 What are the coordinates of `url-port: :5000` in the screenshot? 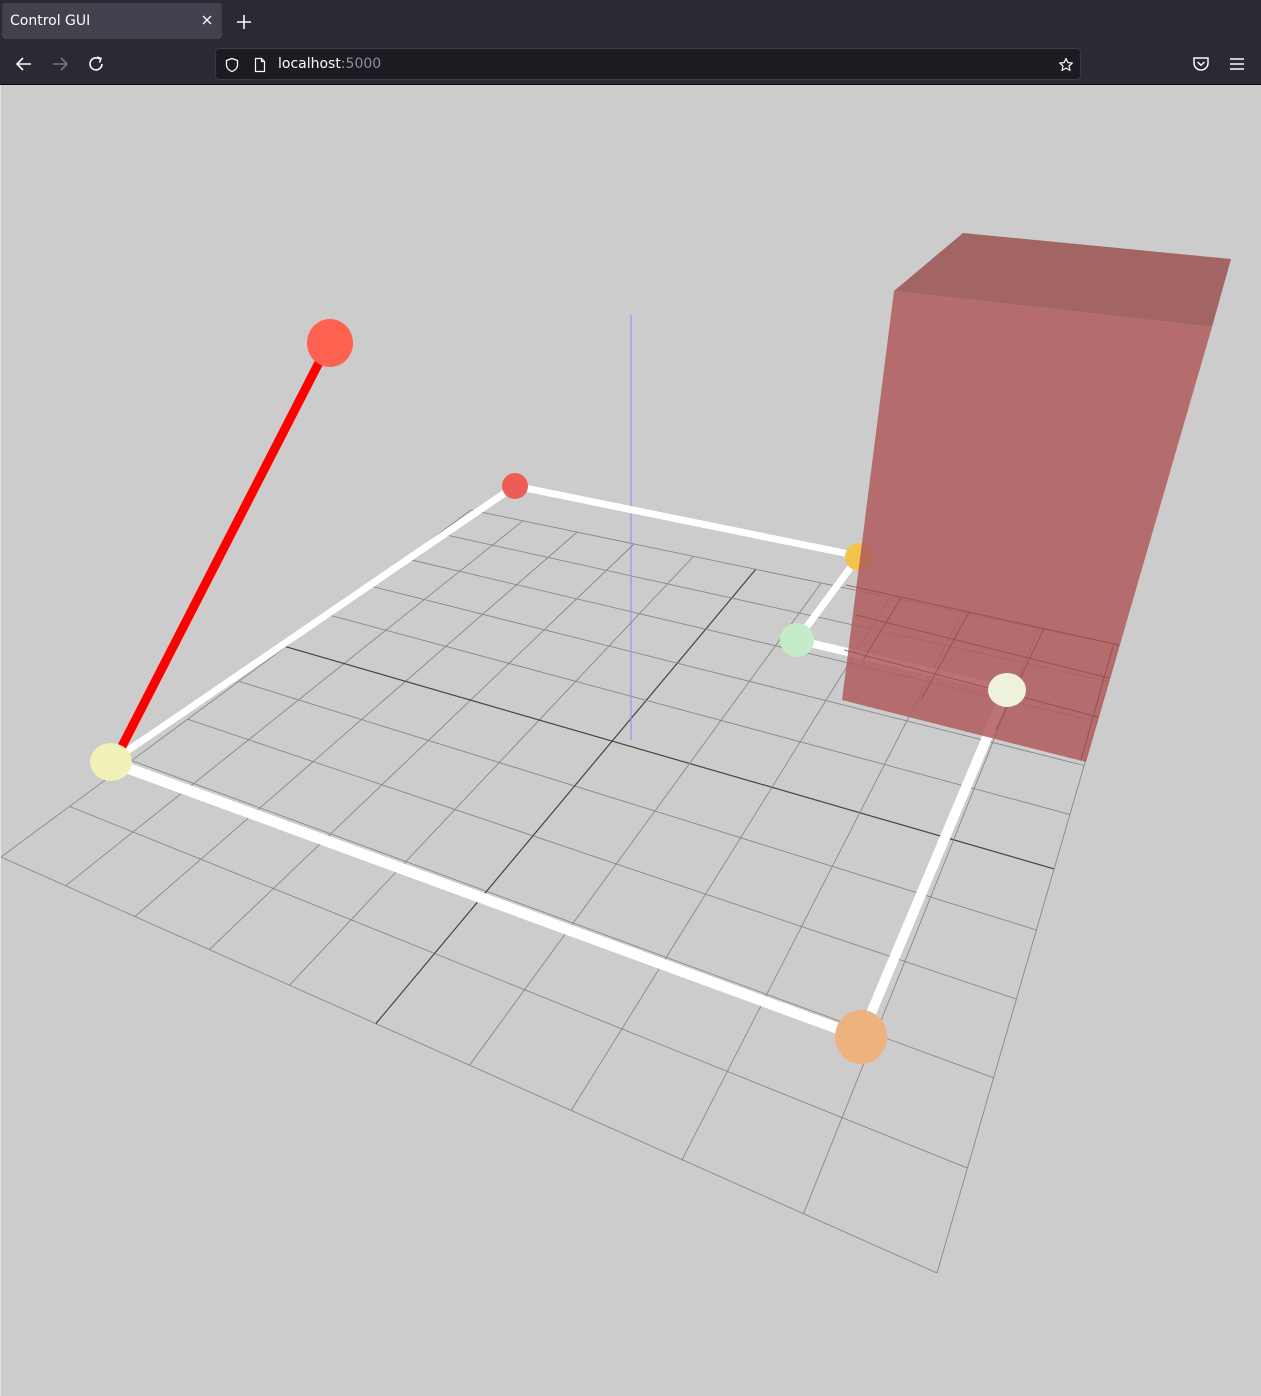 It's located at (361, 64).